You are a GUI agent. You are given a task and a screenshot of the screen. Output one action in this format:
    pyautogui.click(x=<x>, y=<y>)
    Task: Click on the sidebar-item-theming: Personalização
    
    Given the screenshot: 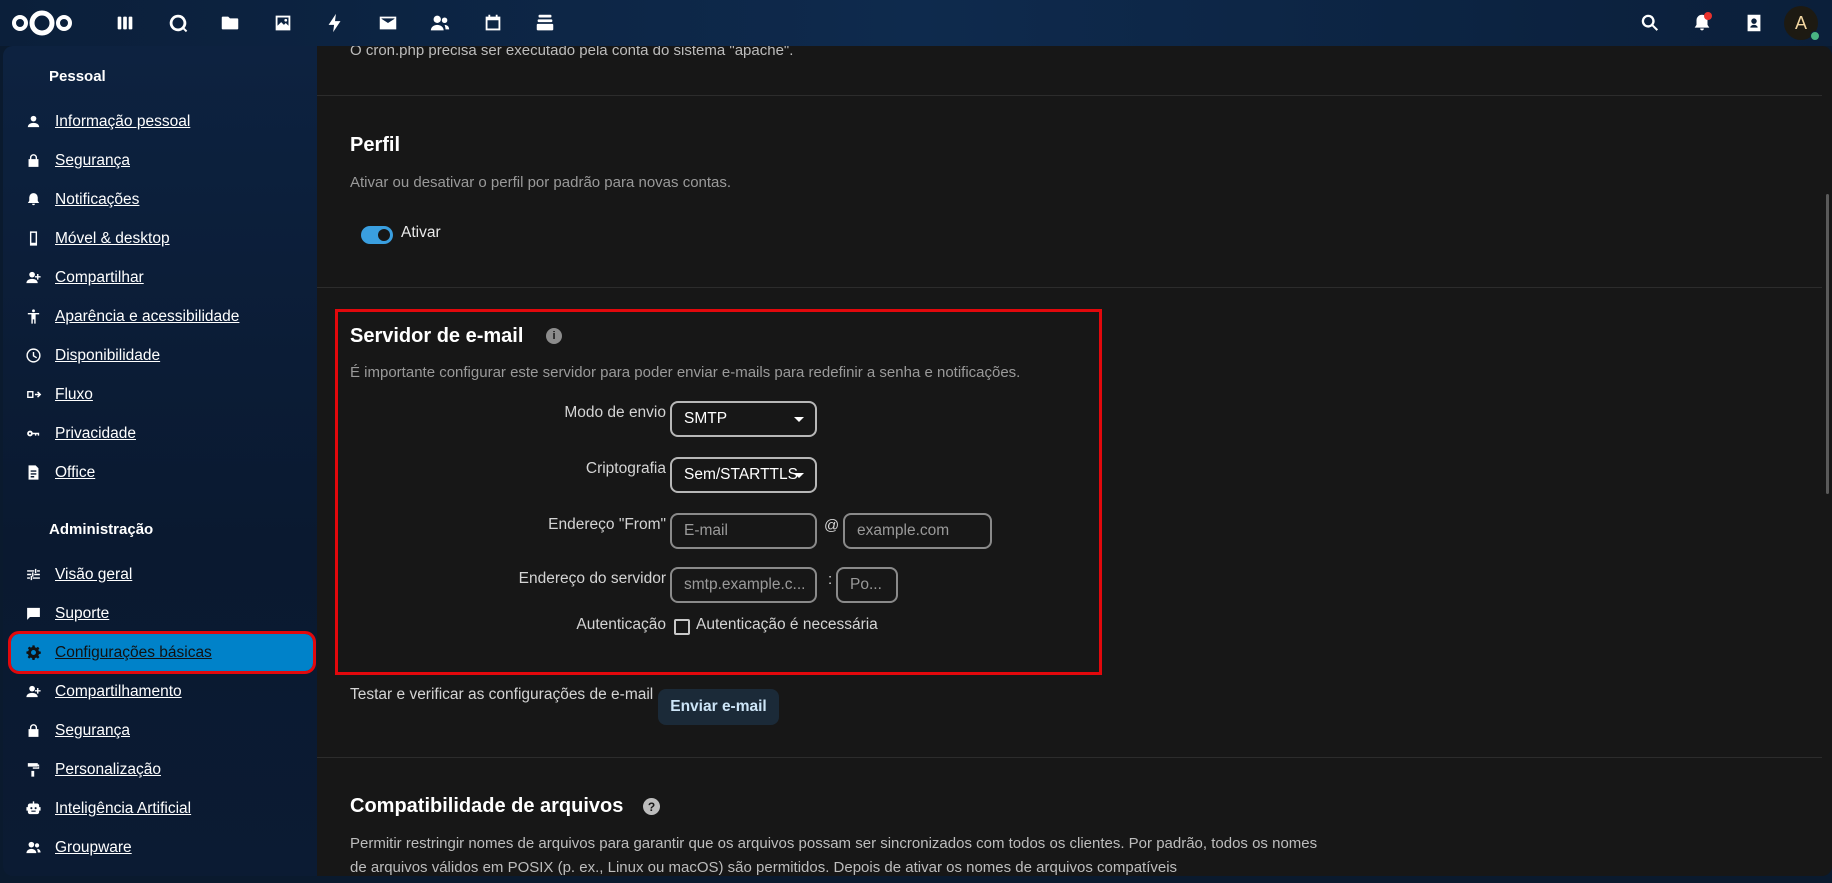 What is the action you would take?
    pyautogui.click(x=162, y=769)
    